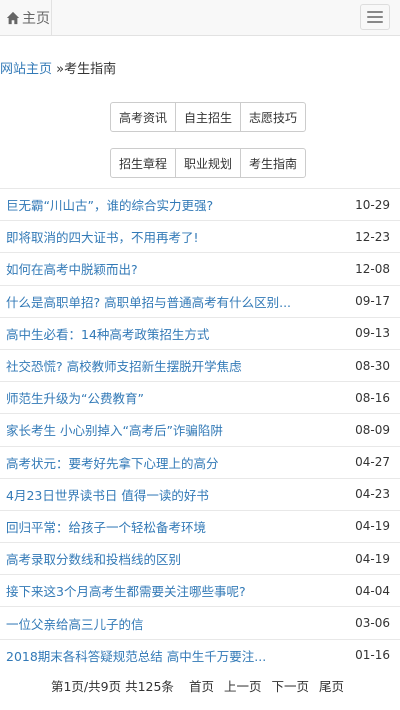 Image resolution: width=400 pixels, height=710 pixels. What do you see at coordinates (13, 18) in the screenshot?
I see `home-icon` at bounding box center [13, 18].